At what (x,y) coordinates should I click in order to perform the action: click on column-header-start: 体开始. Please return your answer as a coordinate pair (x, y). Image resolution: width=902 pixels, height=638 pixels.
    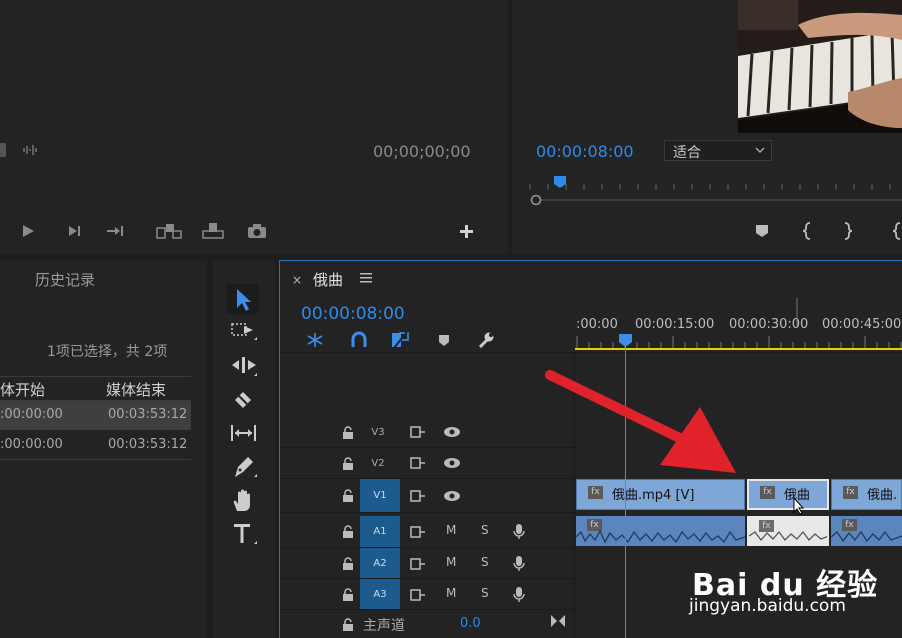
    Looking at the image, I should click on (22, 389).